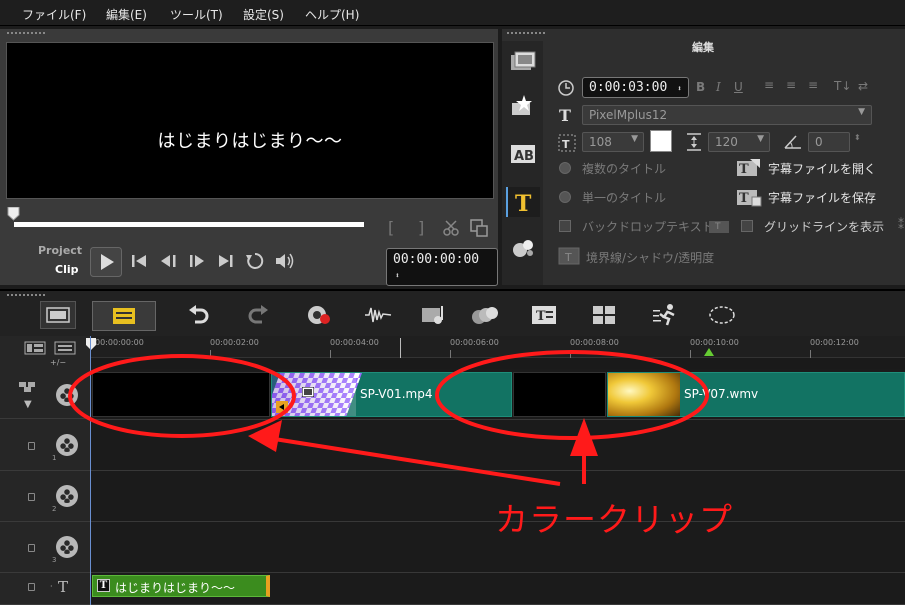  Describe the element at coordinates (226, 261) in the screenshot. I see `go-to-end-icon` at that location.